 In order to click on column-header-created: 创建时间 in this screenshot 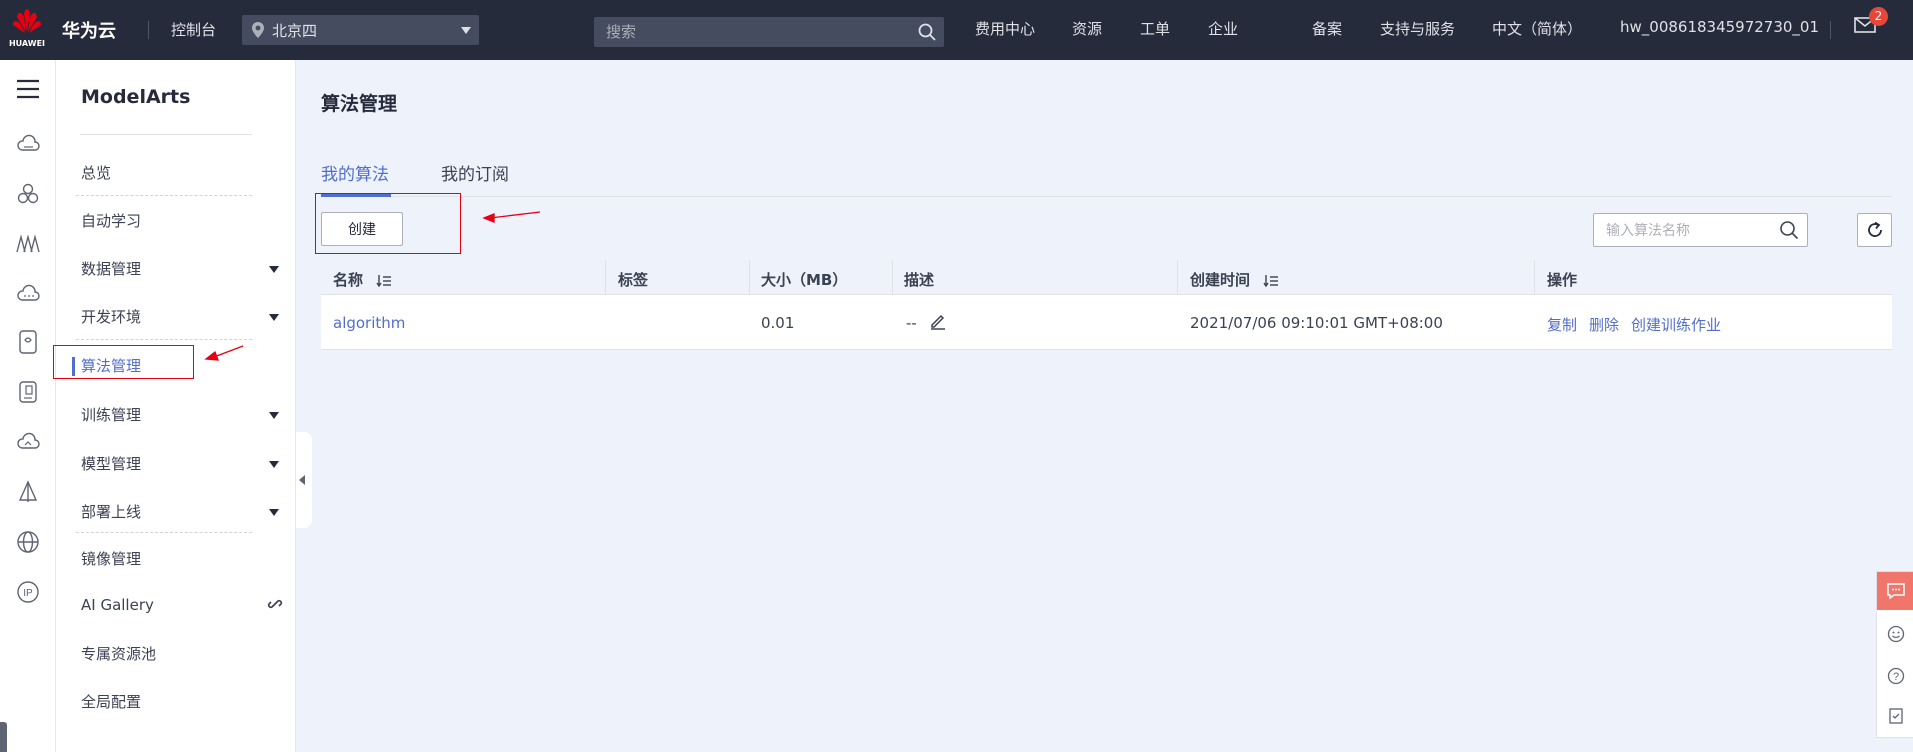, I will do `click(1234, 279)`.